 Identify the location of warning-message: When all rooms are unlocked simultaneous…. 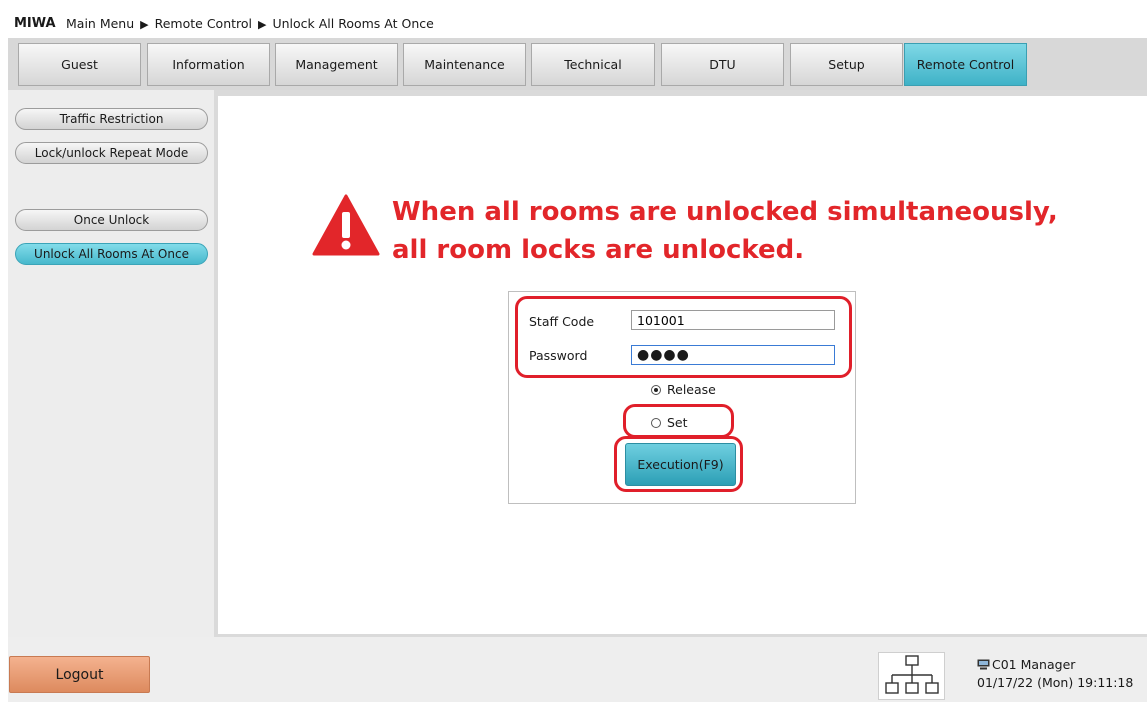
(742, 231).